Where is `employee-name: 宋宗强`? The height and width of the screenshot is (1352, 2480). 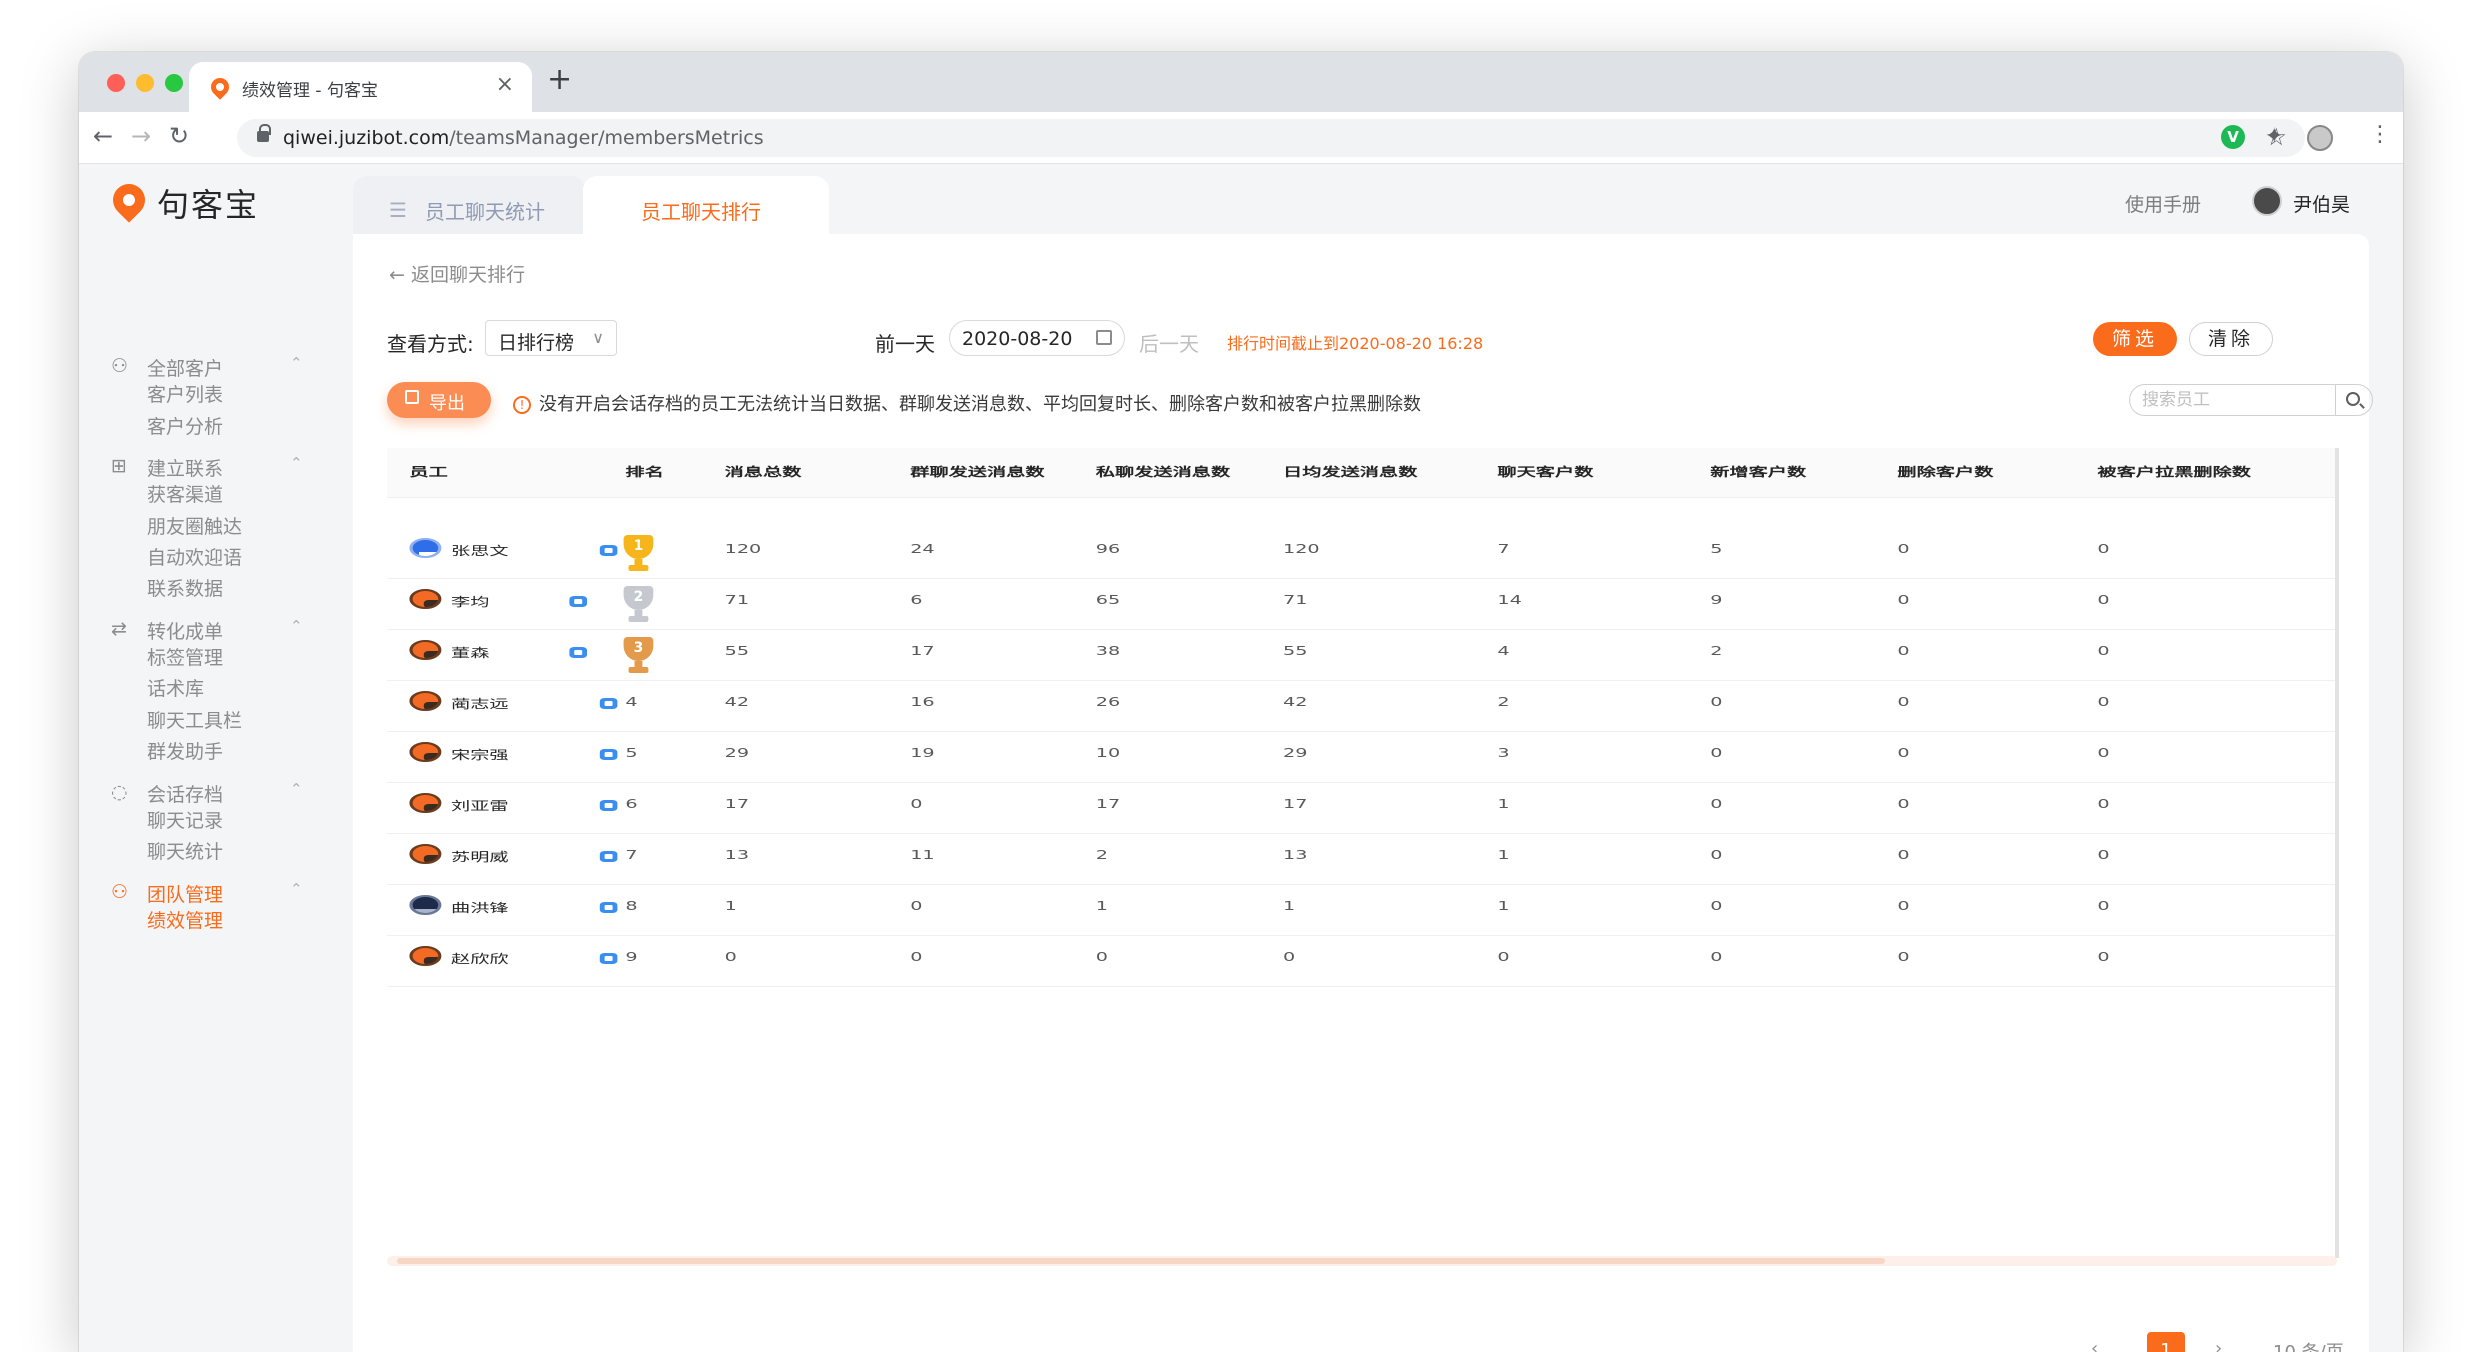 employee-name: 宋宗强 is located at coordinates (480, 754).